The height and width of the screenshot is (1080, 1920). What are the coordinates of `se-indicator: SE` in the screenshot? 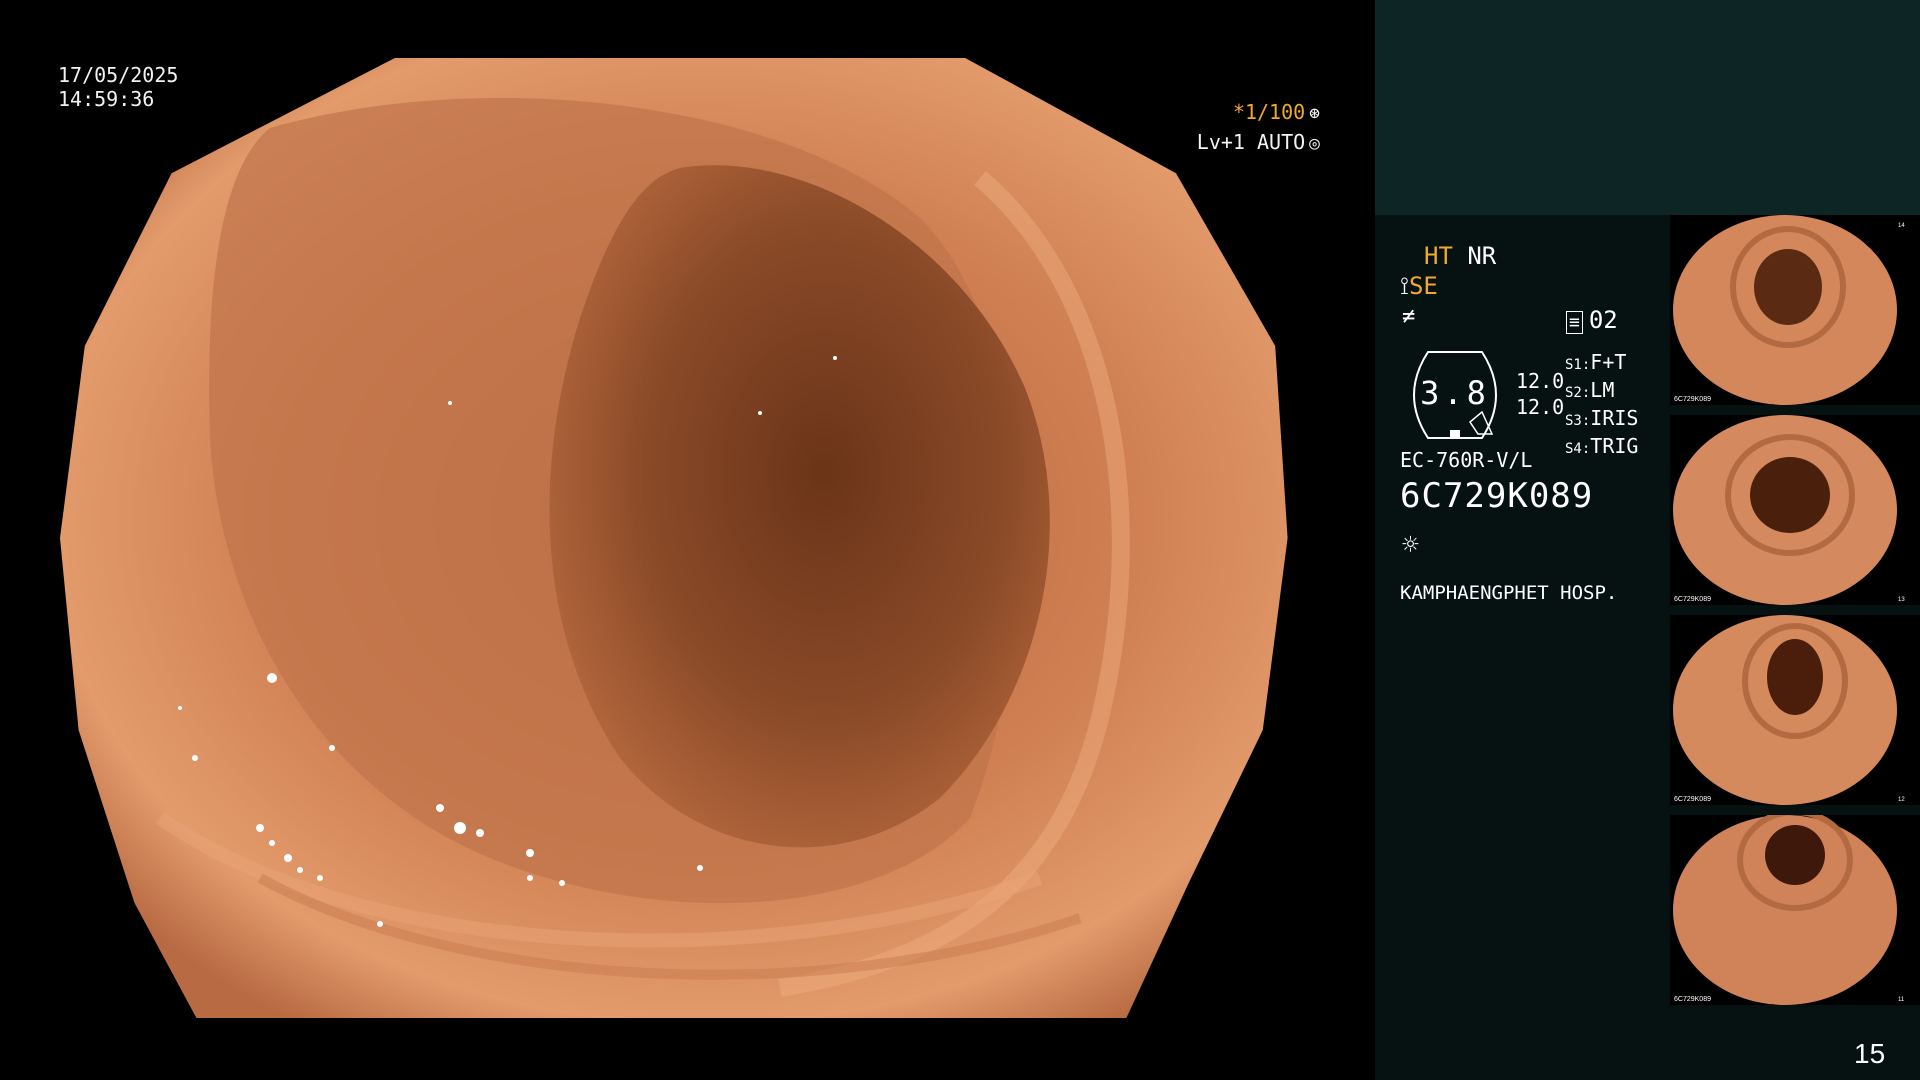 It's located at (1423, 286).